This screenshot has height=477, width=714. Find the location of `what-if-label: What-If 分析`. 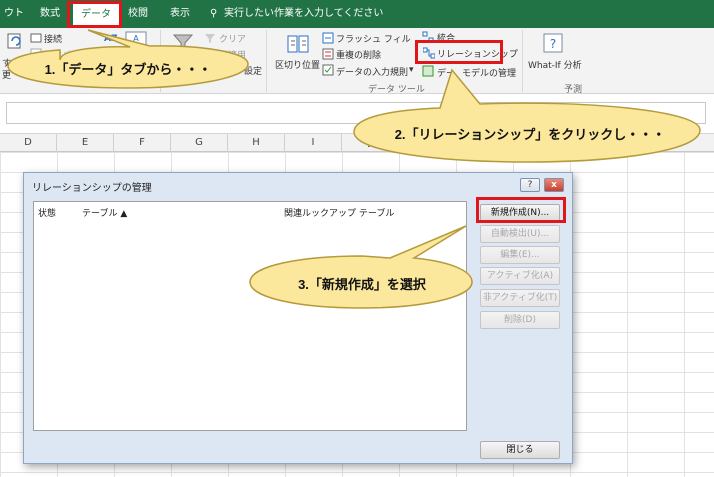

what-if-label: What-If 分析 is located at coordinates (555, 64).